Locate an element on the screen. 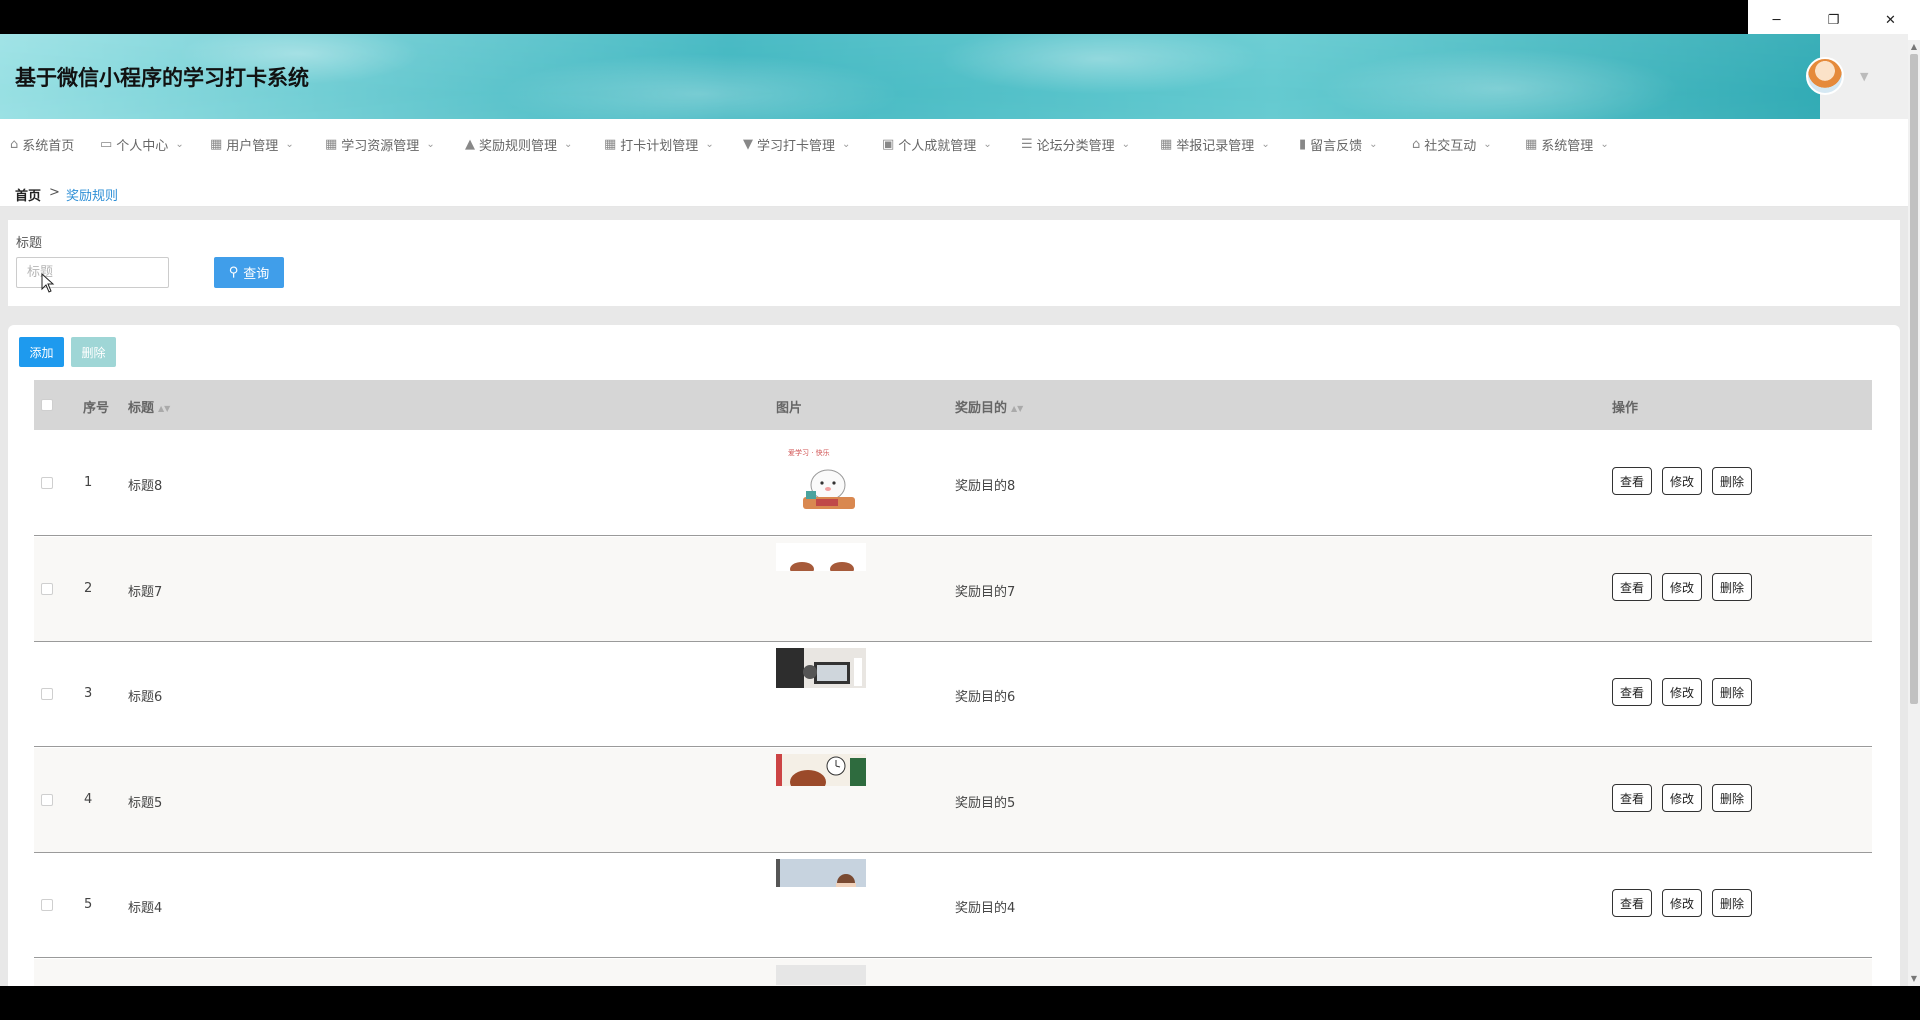 This screenshot has width=1920, height=1020. row-index: 5 is located at coordinates (88, 904).